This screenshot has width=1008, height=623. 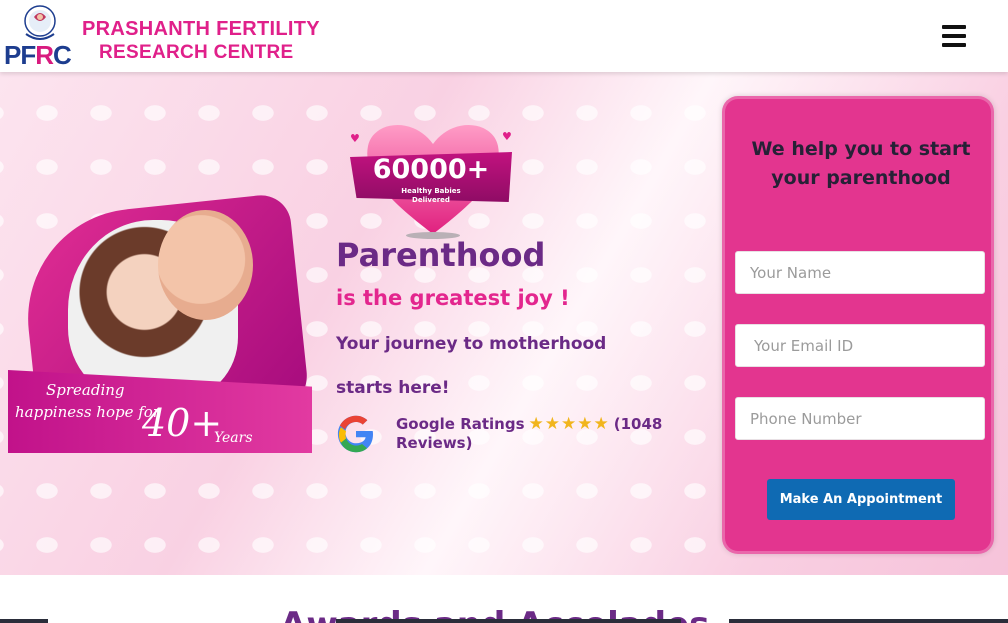 I want to click on below-fold-section: Awards and Accolades, so click(x=504, y=599).